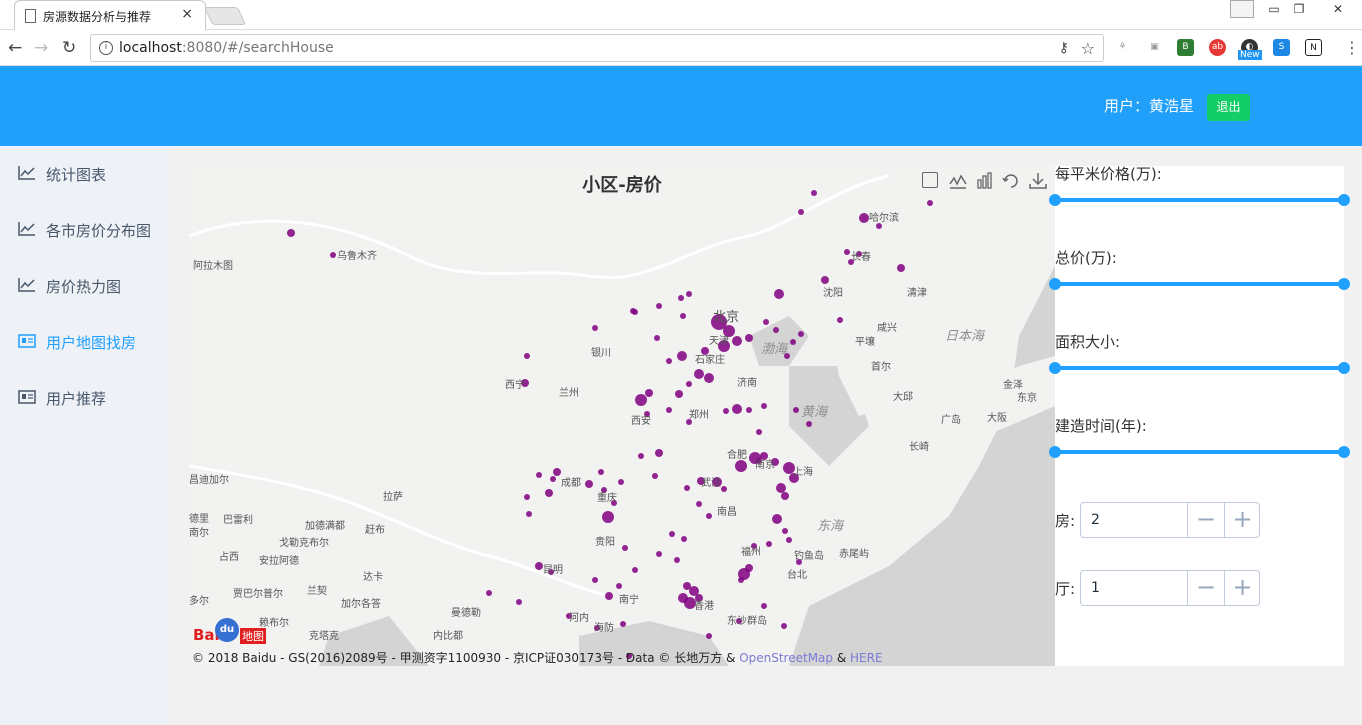 The width and height of the screenshot is (1362, 725). Describe the element at coordinates (1199, 200) in the screenshot. I see `price-per-sqm-slider` at that location.